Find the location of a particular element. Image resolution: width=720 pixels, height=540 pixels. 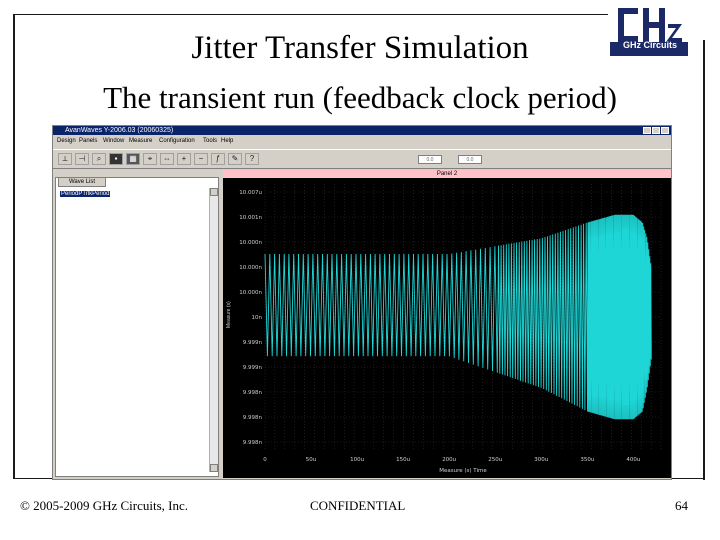

zoom-in-tool-icon: + is located at coordinates (184, 159).